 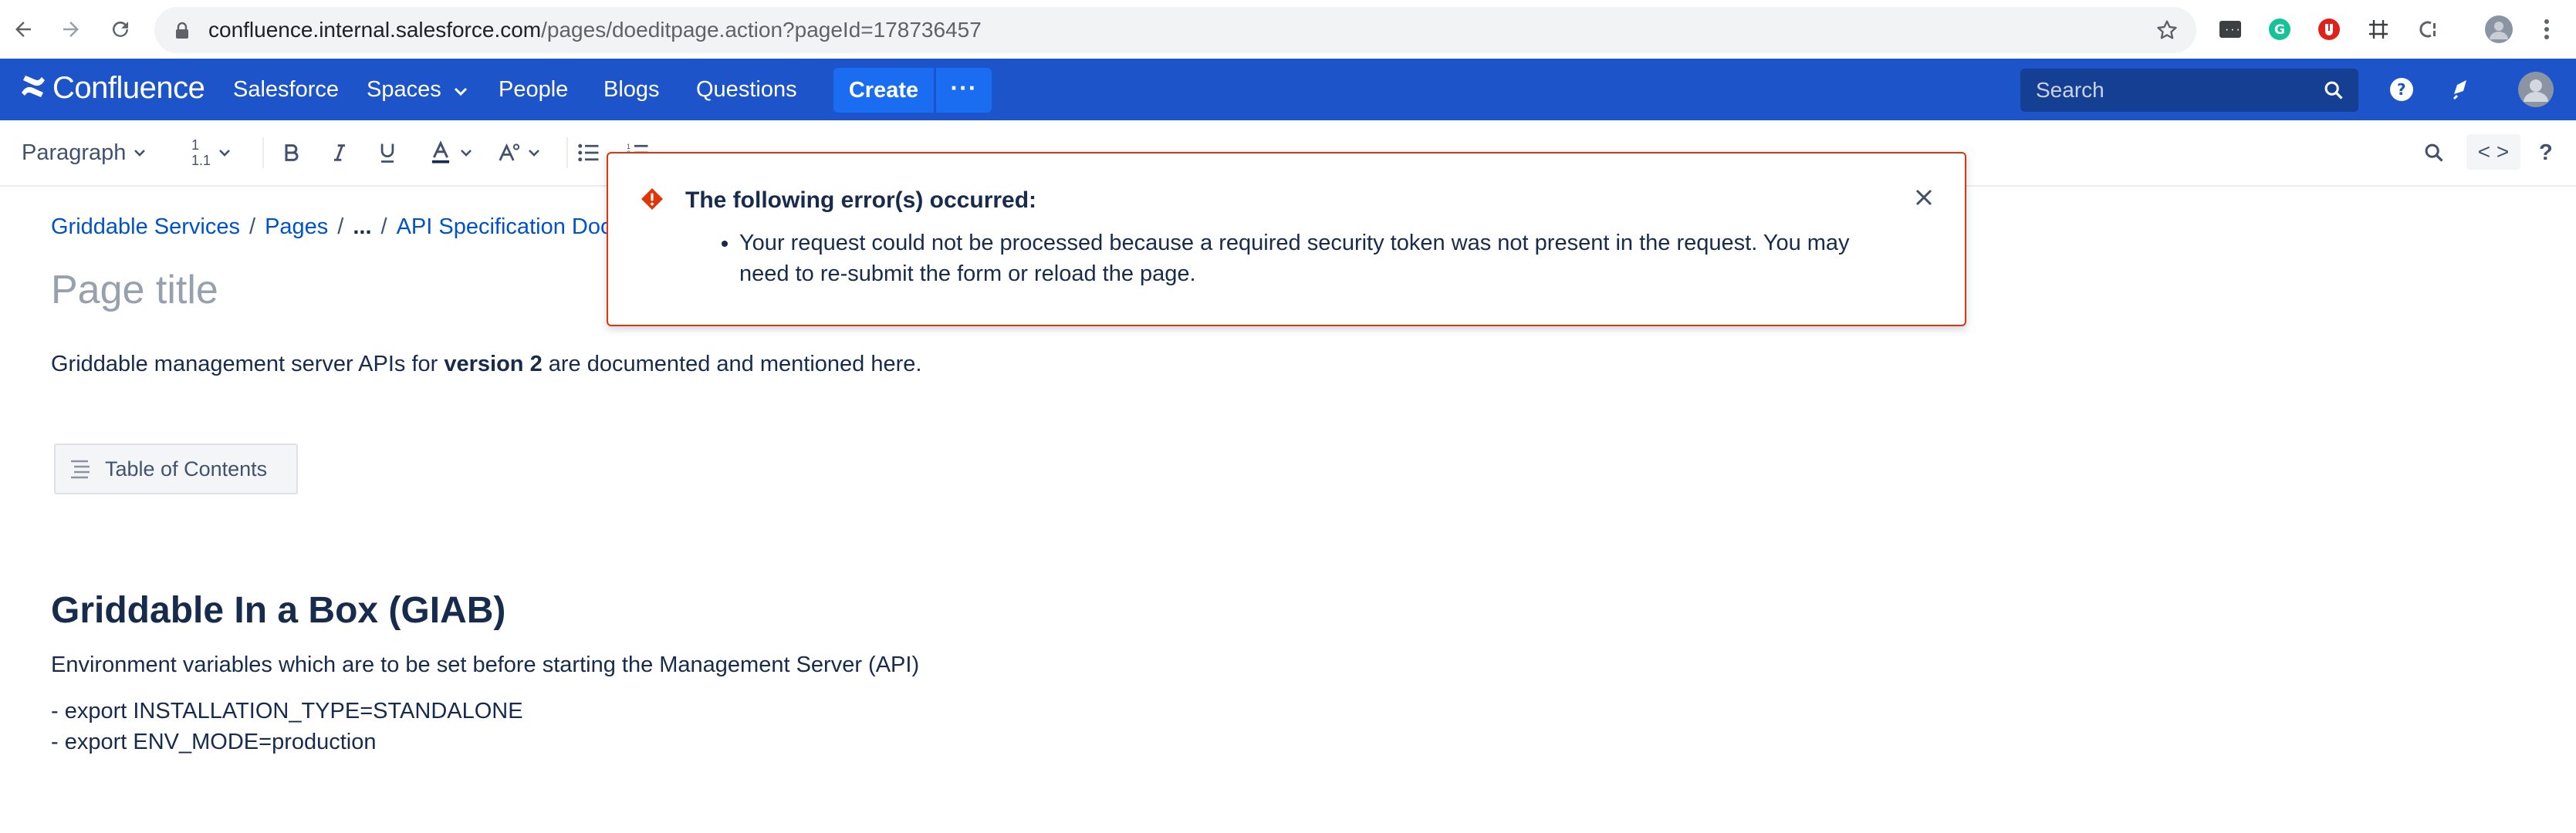 I want to click on help-icon: ?, so click(x=2401, y=89).